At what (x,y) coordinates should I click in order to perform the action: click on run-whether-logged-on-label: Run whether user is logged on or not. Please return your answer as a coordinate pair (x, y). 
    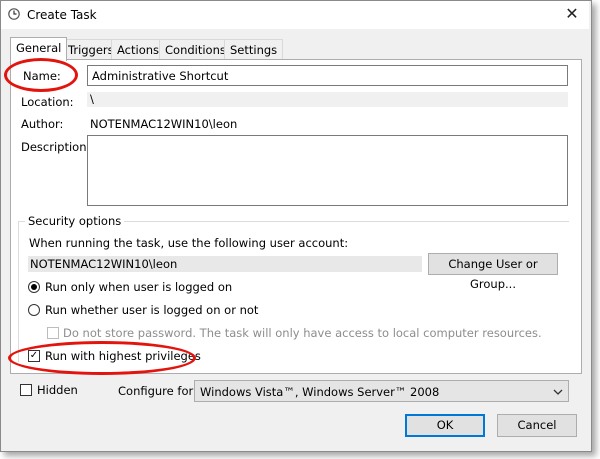
    Looking at the image, I should click on (152, 310).